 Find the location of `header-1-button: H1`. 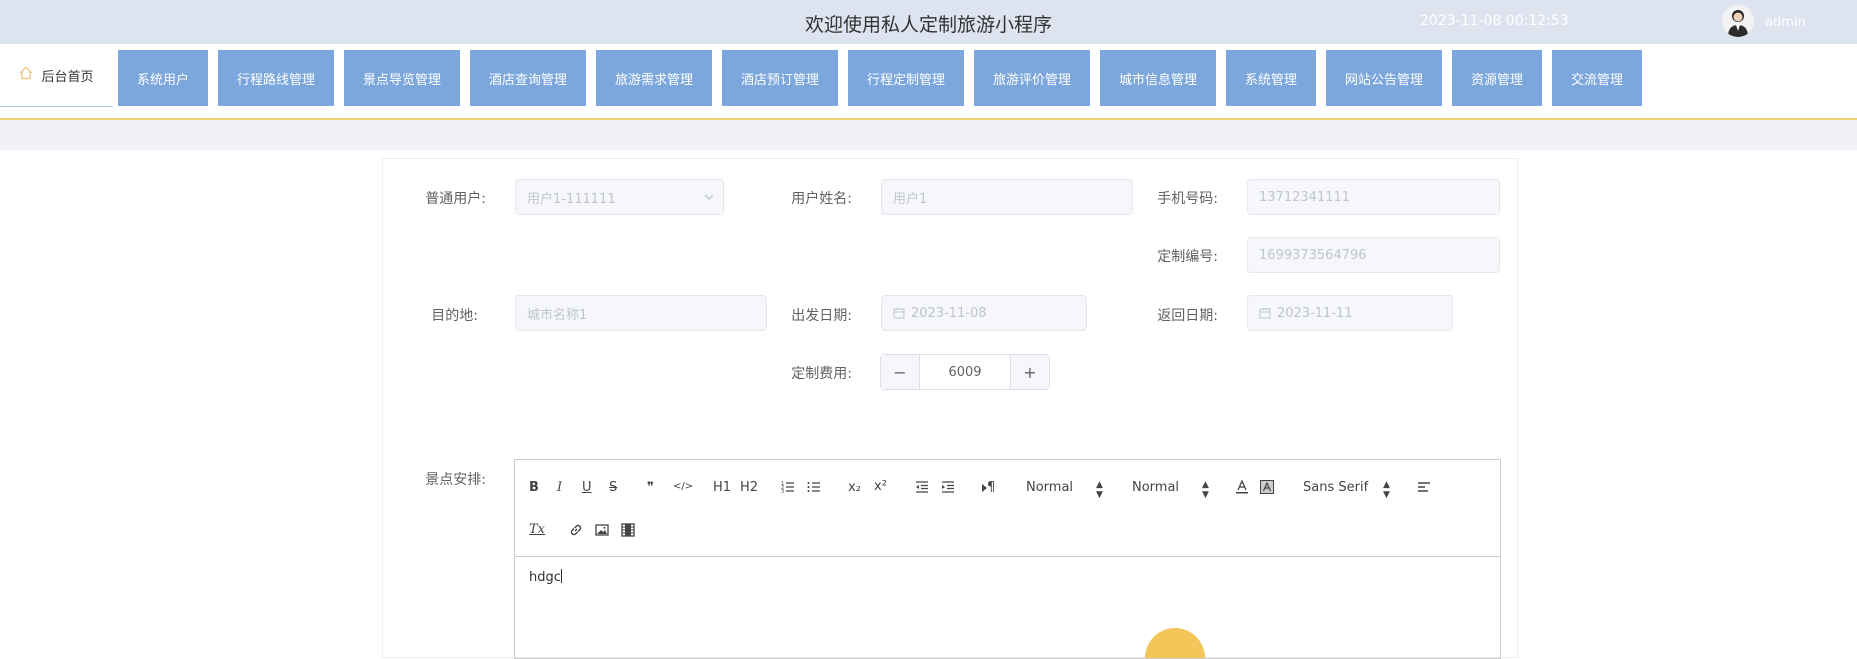

header-1-button: H1 is located at coordinates (722, 487).